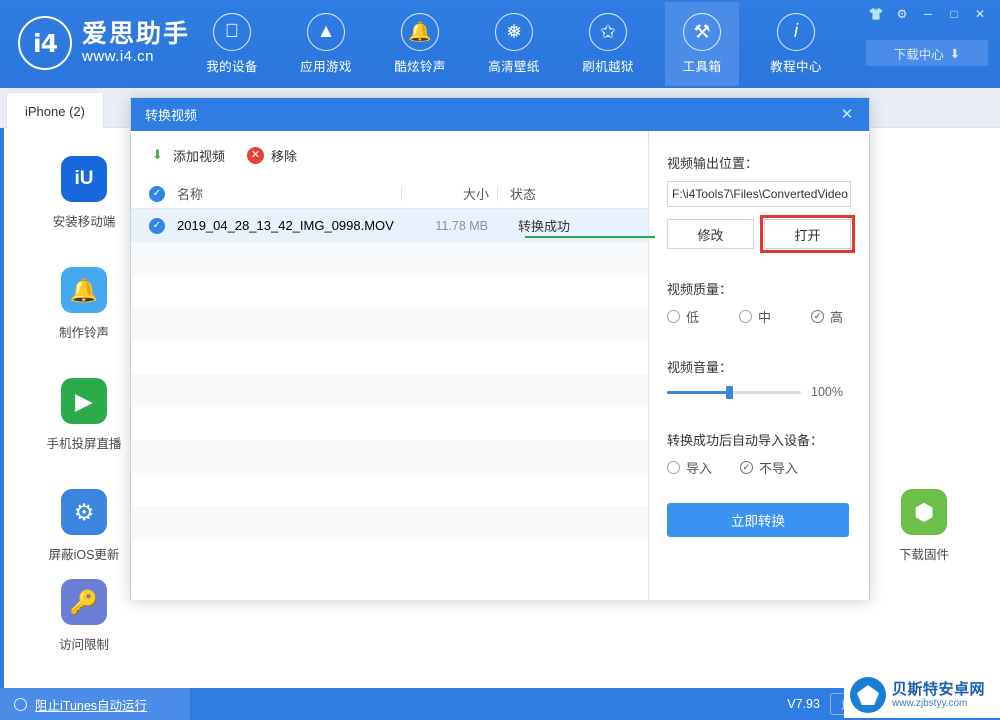  I want to click on tools-icon: ⚒, so click(702, 32).